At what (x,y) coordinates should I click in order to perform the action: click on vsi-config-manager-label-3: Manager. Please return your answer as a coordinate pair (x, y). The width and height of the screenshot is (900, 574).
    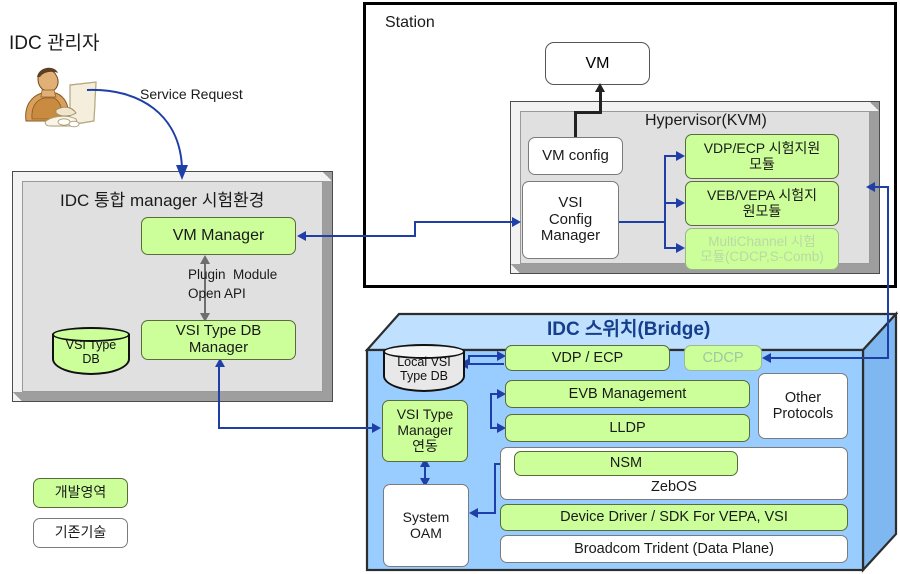
    Looking at the image, I should click on (570, 236).